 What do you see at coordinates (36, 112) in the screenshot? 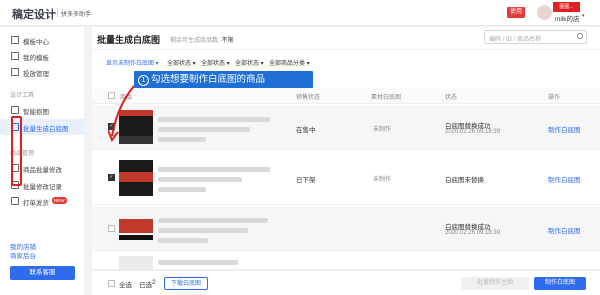
I see `sidebar-item-label: 智能抠图` at bounding box center [36, 112].